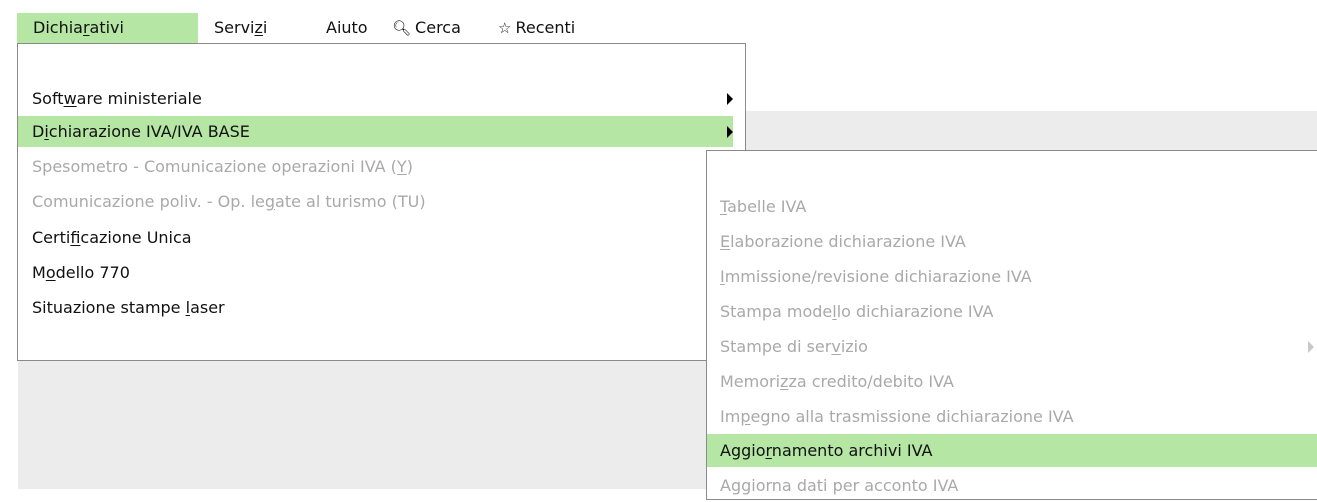 The image size is (1317, 502). What do you see at coordinates (375, 272) in the screenshot?
I see `menu-item-modello-770: Modello 770` at bounding box center [375, 272].